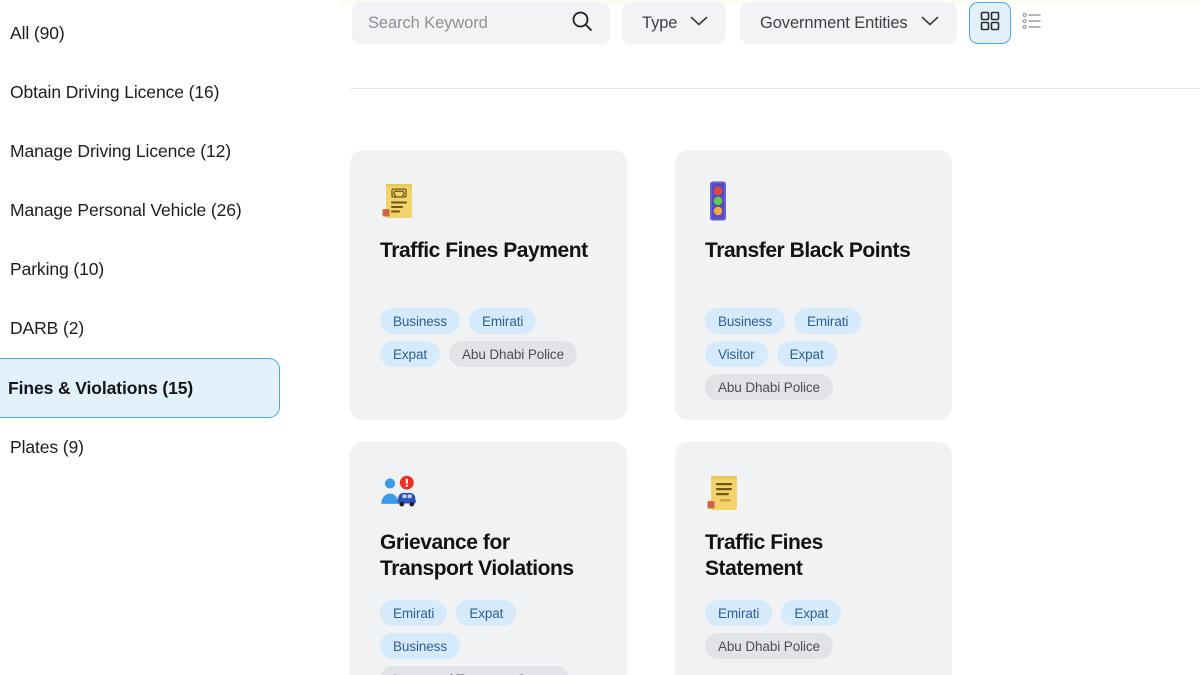  Describe the element at coordinates (47, 447) in the screenshot. I see `sidebar-item-label: Plates (9)` at that location.